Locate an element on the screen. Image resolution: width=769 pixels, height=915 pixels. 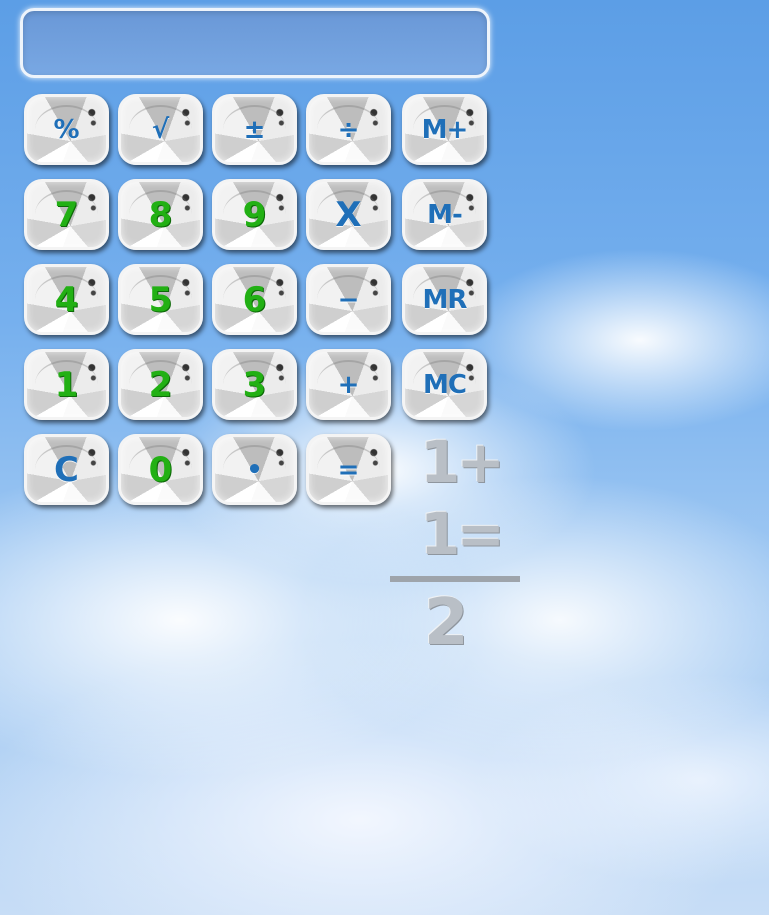
equals-key: = is located at coordinates (348, 469).